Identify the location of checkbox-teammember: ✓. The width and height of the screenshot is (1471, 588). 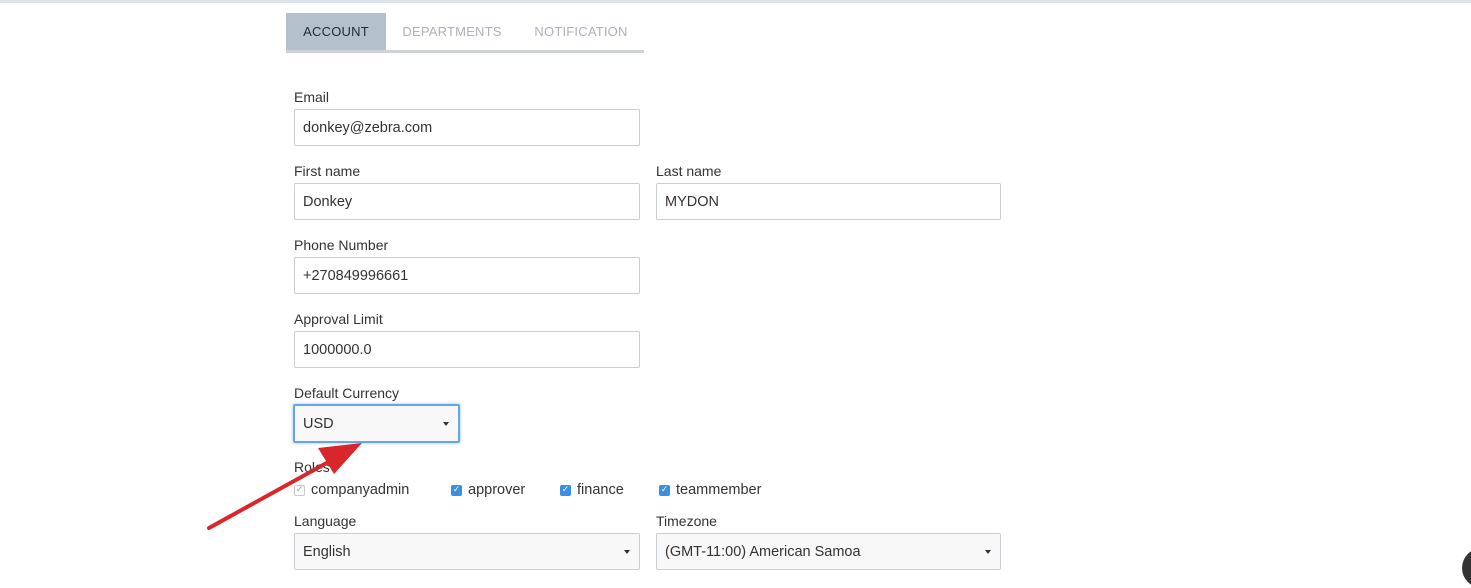
(664, 490).